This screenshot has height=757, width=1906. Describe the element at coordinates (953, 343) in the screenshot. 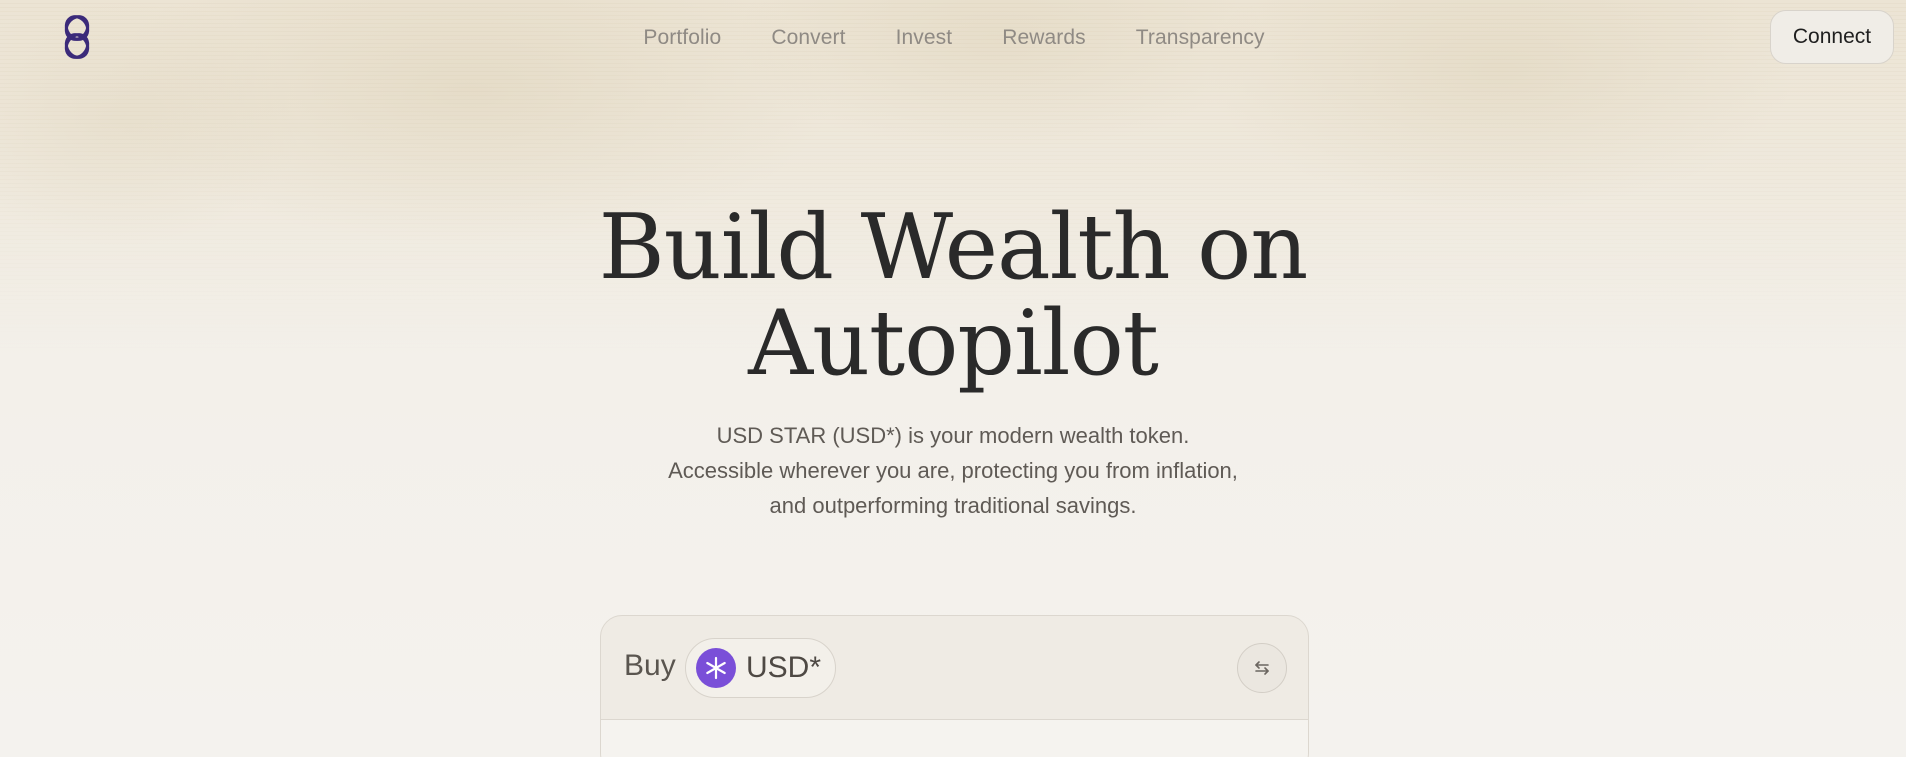

I see `hero-title-line-2: Autopilot` at that location.